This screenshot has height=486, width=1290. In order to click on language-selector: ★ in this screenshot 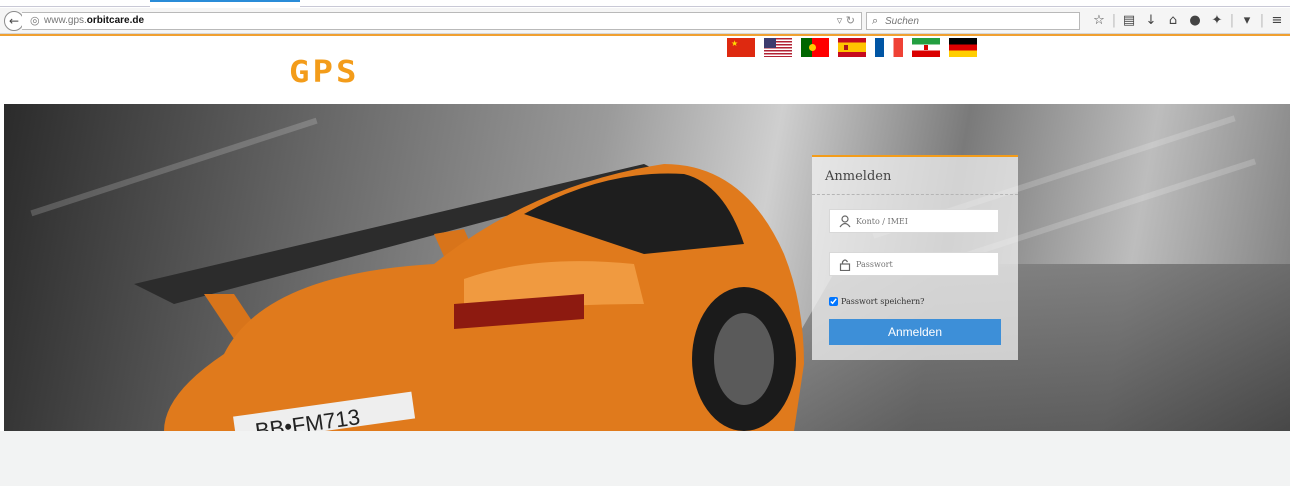, I will do `click(852, 47)`.